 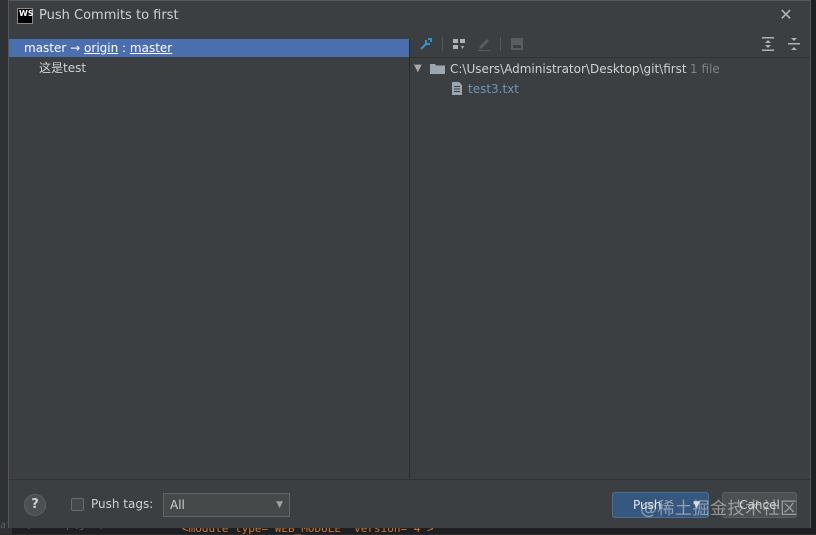 I want to click on expand-all-icon, so click(x=768, y=44).